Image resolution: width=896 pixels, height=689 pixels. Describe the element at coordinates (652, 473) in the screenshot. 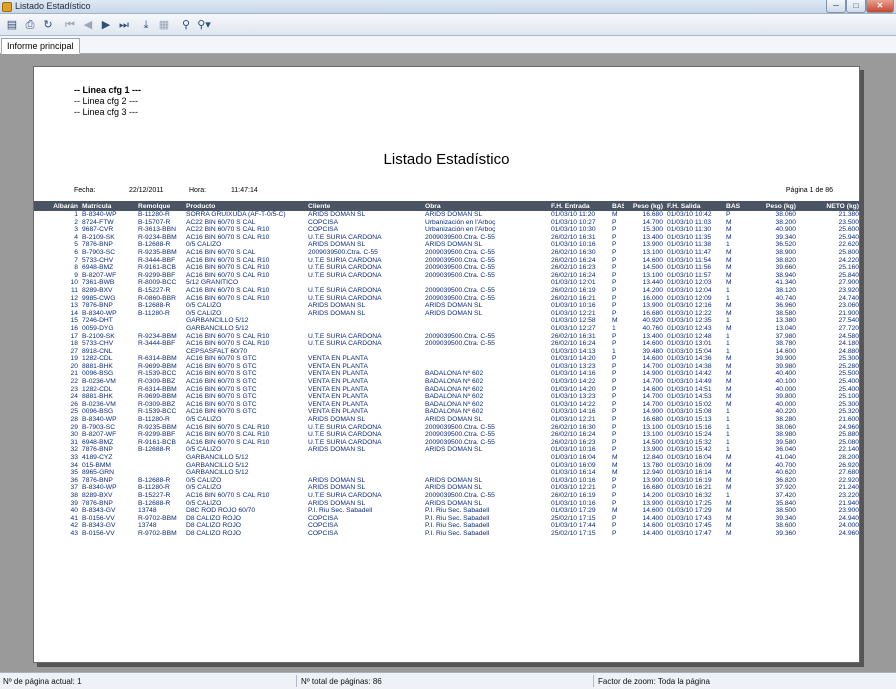

I see `table-cell: 12.940` at that location.